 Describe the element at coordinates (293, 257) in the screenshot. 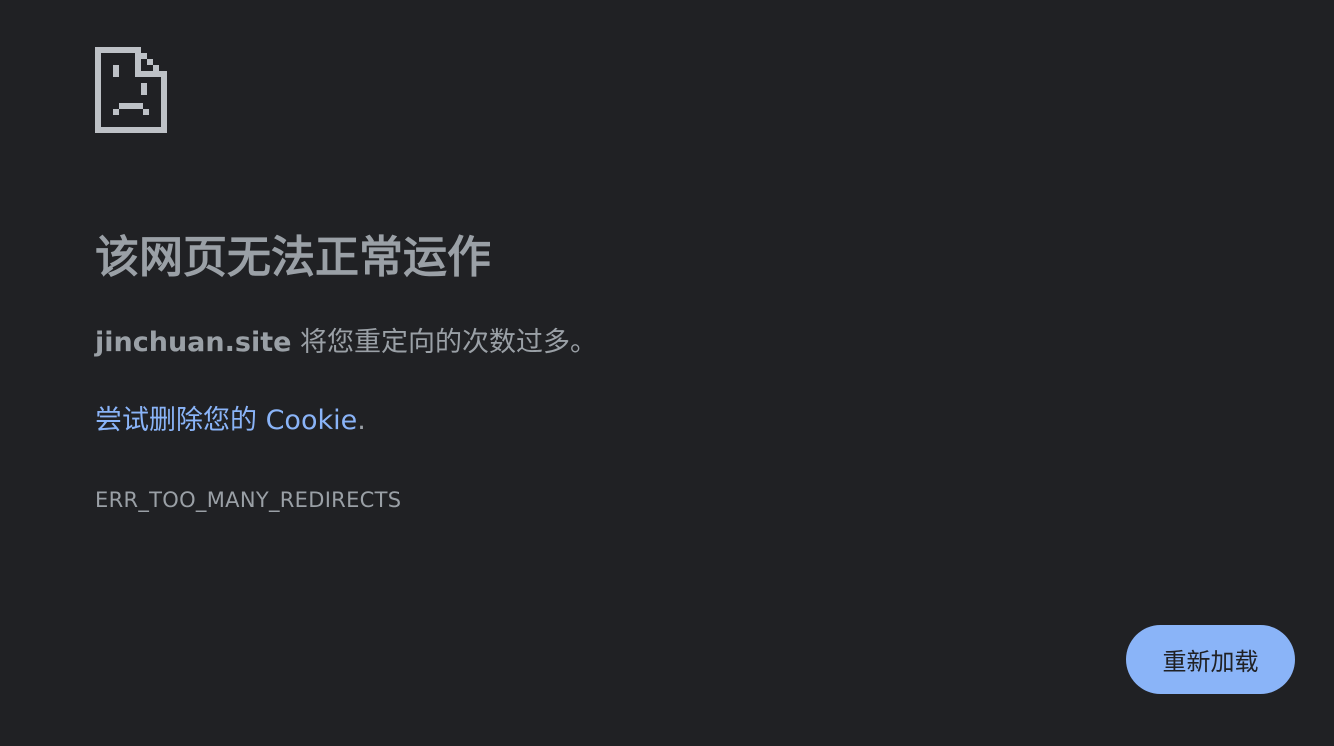

I see `page-title: 该网页无法正常运作` at that location.